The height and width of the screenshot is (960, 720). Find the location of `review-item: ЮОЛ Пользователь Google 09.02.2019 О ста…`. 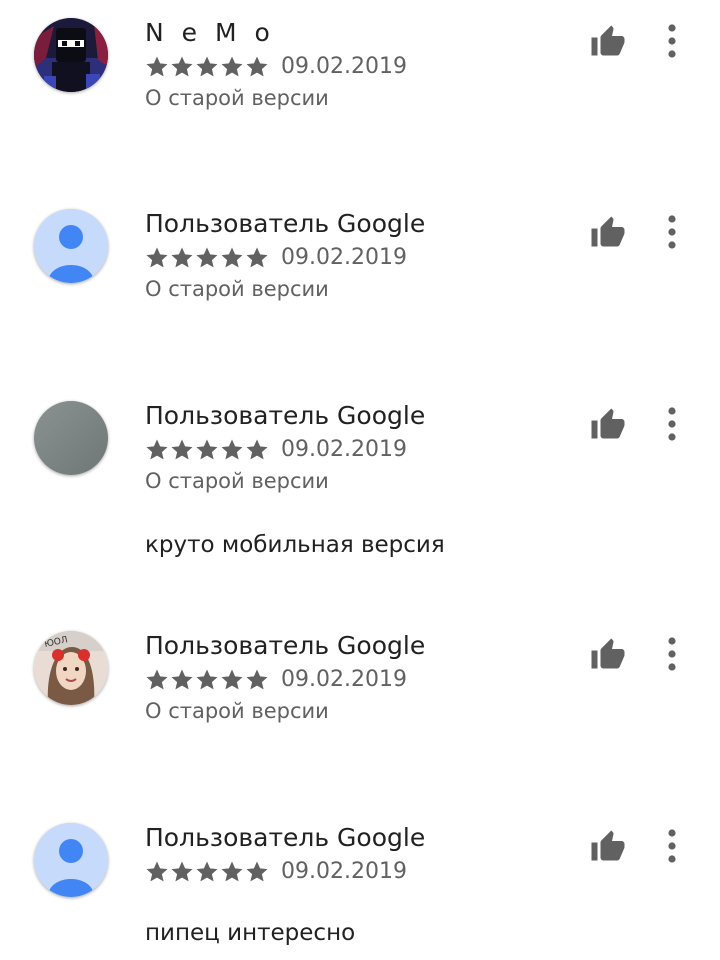

review-item: ЮОЛ Пользователь Google 09.02.2019 О ста… is located at coordinates (360, 686).